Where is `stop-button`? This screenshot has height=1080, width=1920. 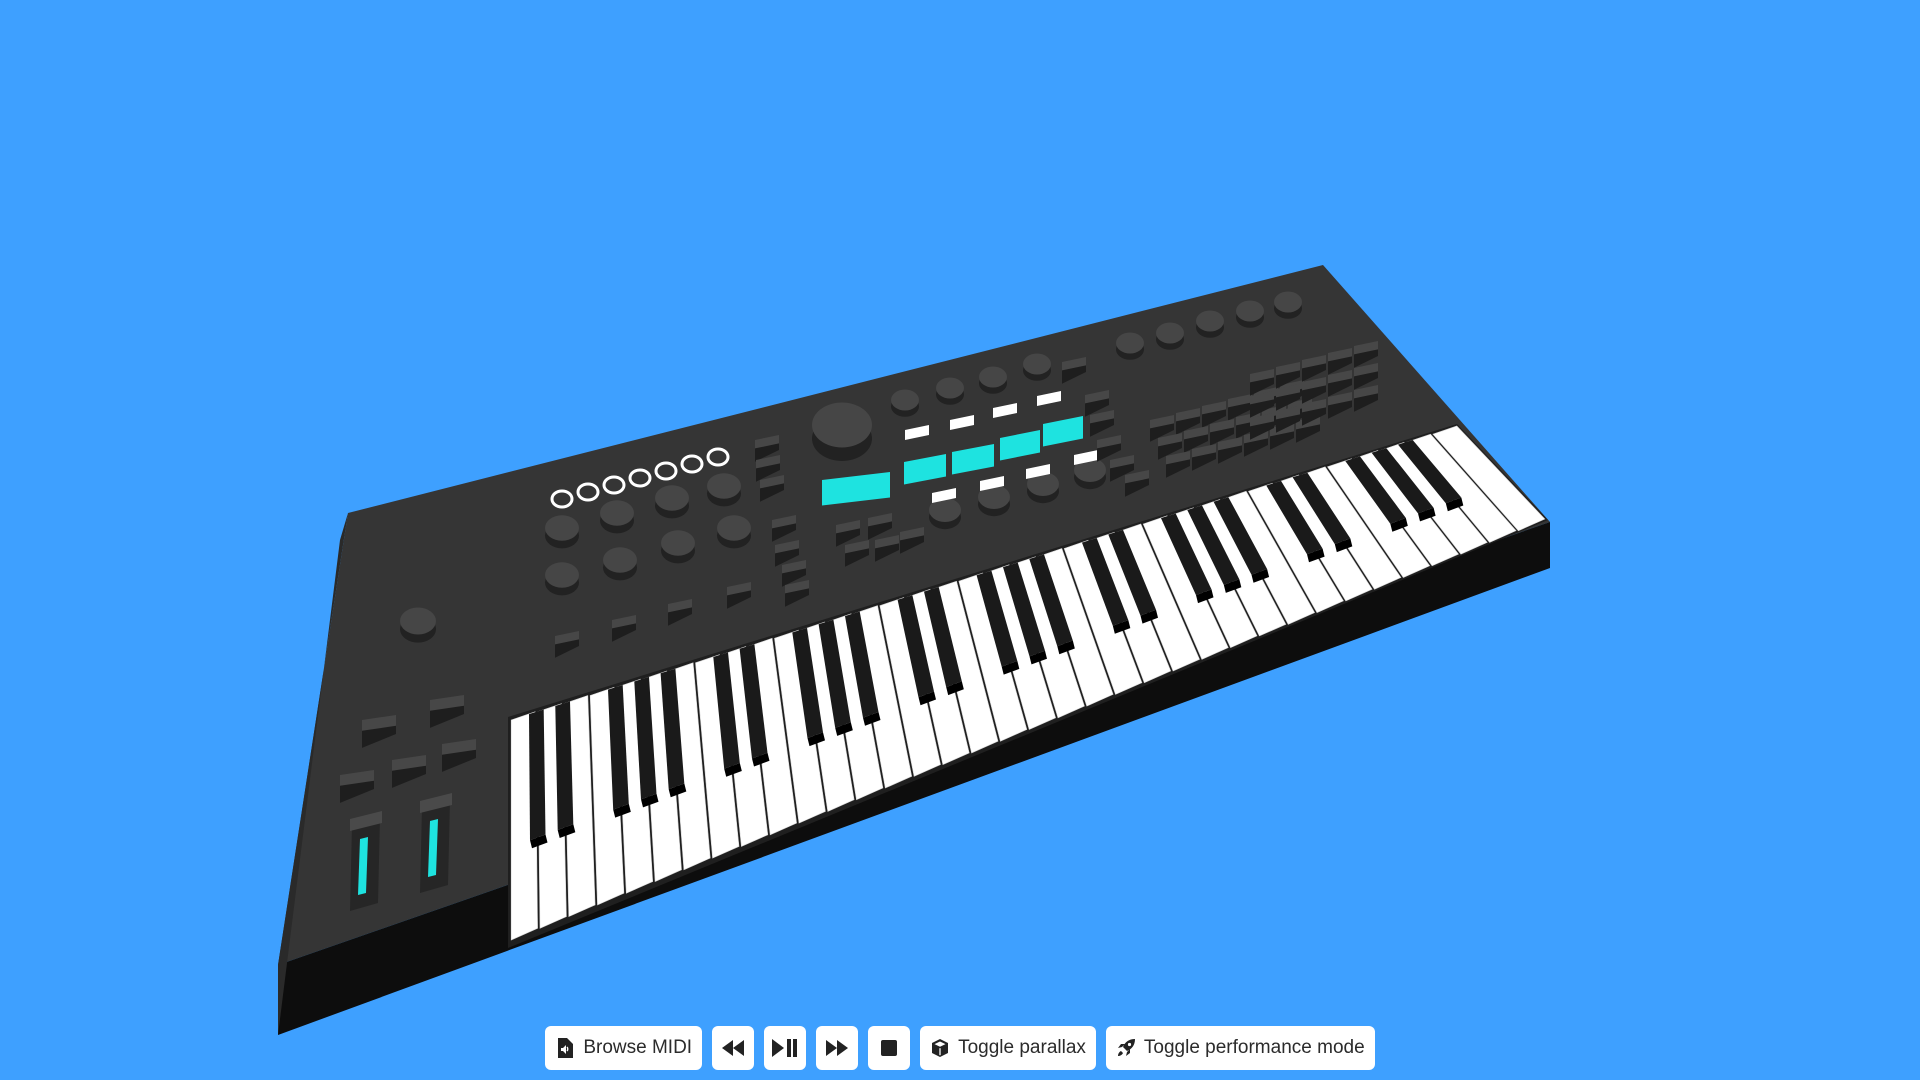
stop-button is located at coordinates (889, 1048).